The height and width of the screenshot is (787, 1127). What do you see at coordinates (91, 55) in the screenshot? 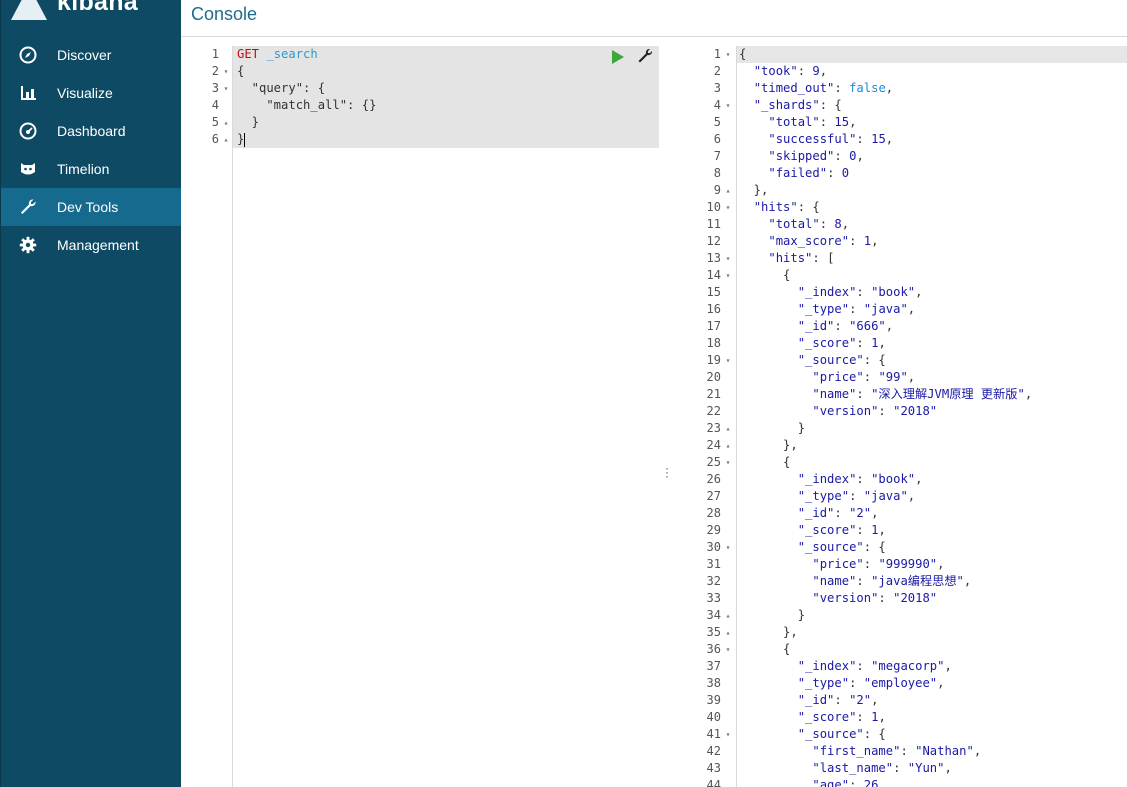
I see `sidebar-item-discover: Discover` at bounding box center [91, 55].